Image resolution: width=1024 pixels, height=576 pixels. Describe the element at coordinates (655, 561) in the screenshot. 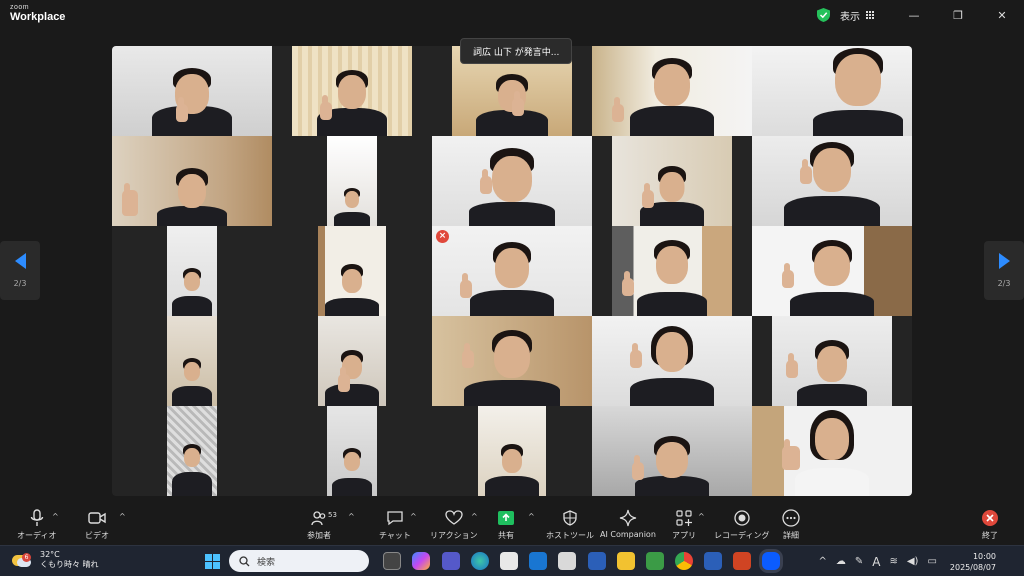

I see `line-app-icon` at that location.